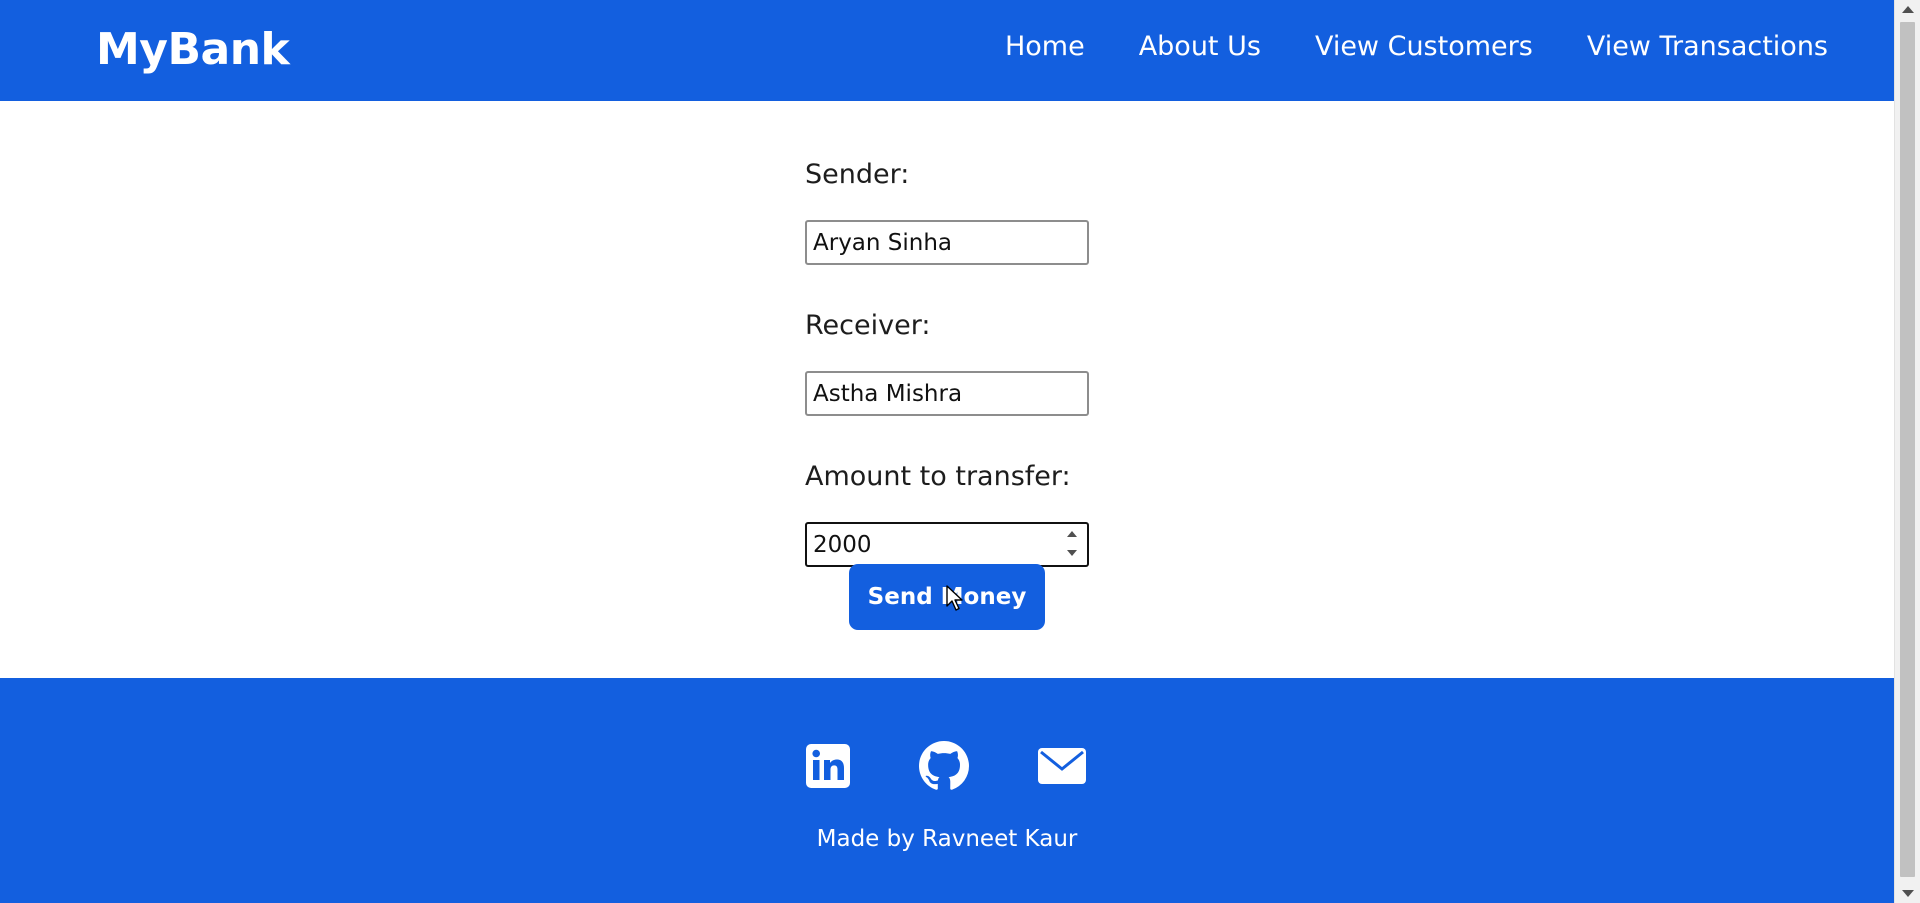 The image size is (1920, 903). Describe the element at coordinates (947, 393) in the screenshot. I see `receiver-input` at that location.